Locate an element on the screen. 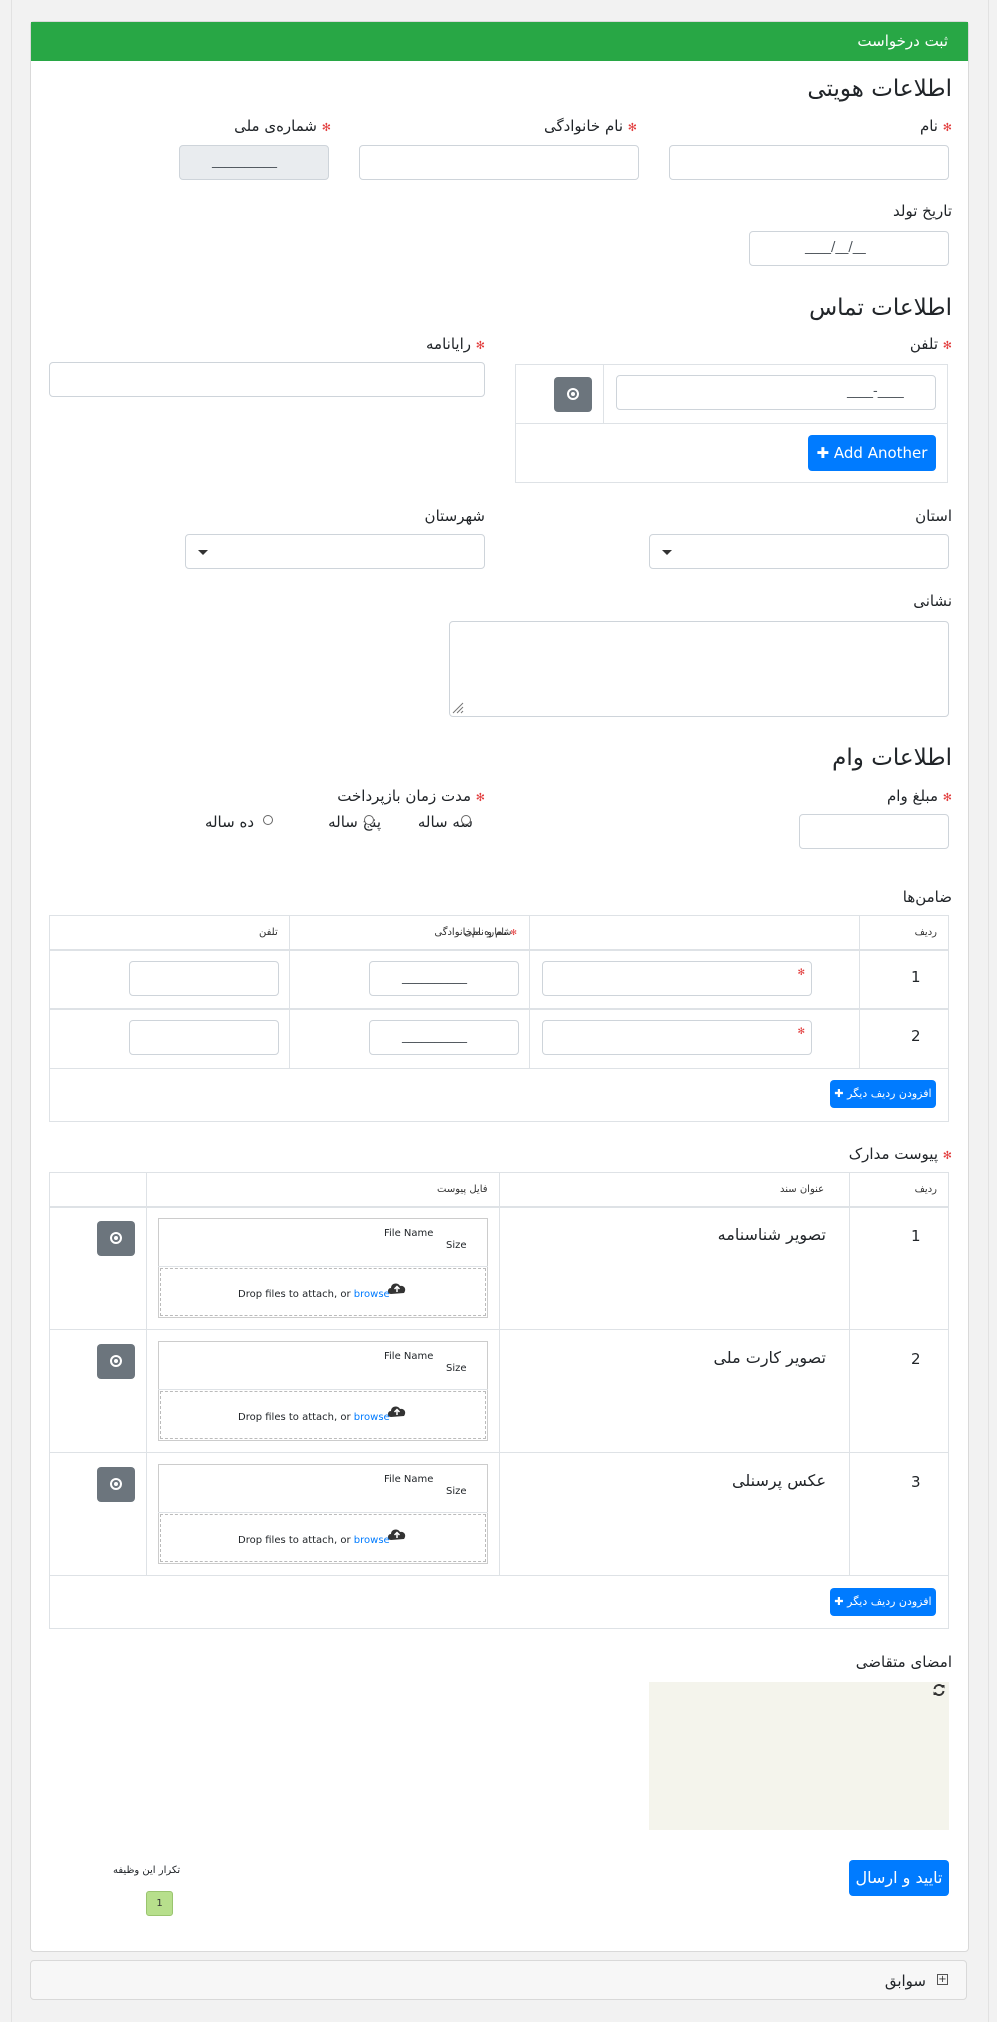  add-another-phone-button: ✚ Add Another is located at coordinates (872, 453).